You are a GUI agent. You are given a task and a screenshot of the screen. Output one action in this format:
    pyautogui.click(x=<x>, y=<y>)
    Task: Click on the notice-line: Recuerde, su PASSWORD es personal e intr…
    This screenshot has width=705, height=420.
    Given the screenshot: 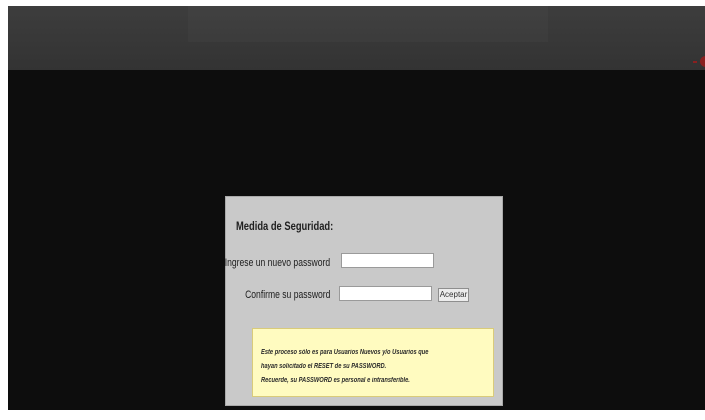 What is the action you would take?
    pyautogui.click(x=335, y=380)
    